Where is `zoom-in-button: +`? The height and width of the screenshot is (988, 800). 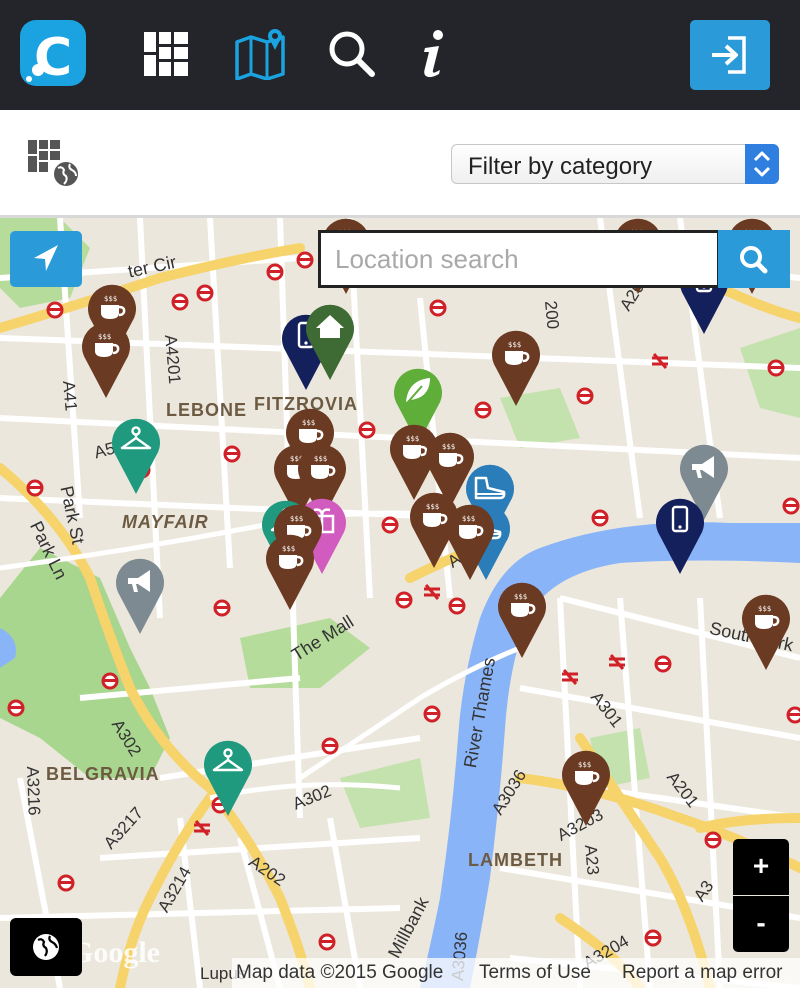
zoom-in-button: + is located at coordinates (761, 867).